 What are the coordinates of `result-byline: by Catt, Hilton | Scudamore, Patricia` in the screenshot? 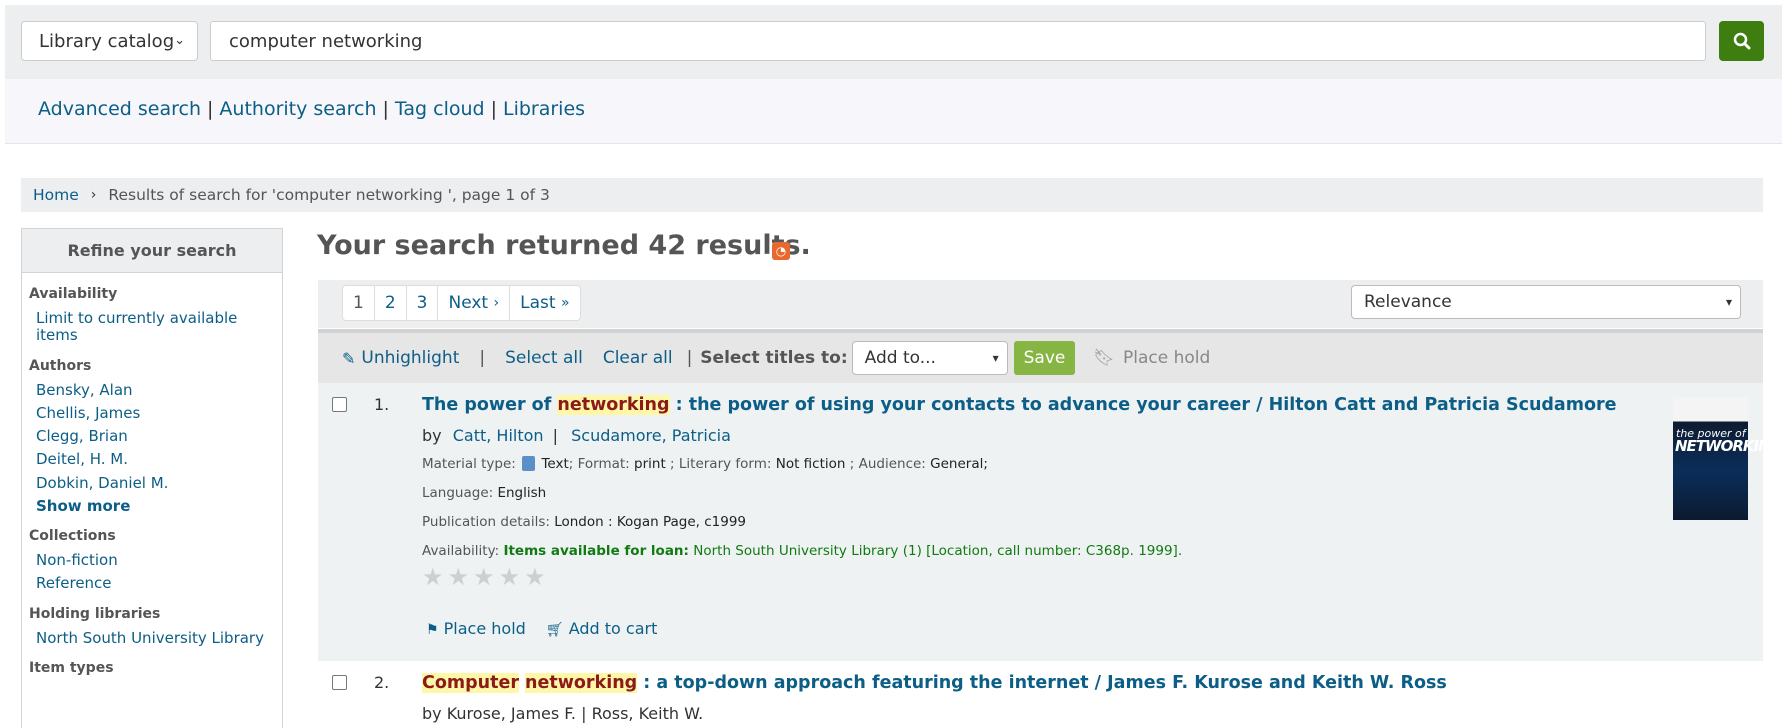 It's located at (576, 435).